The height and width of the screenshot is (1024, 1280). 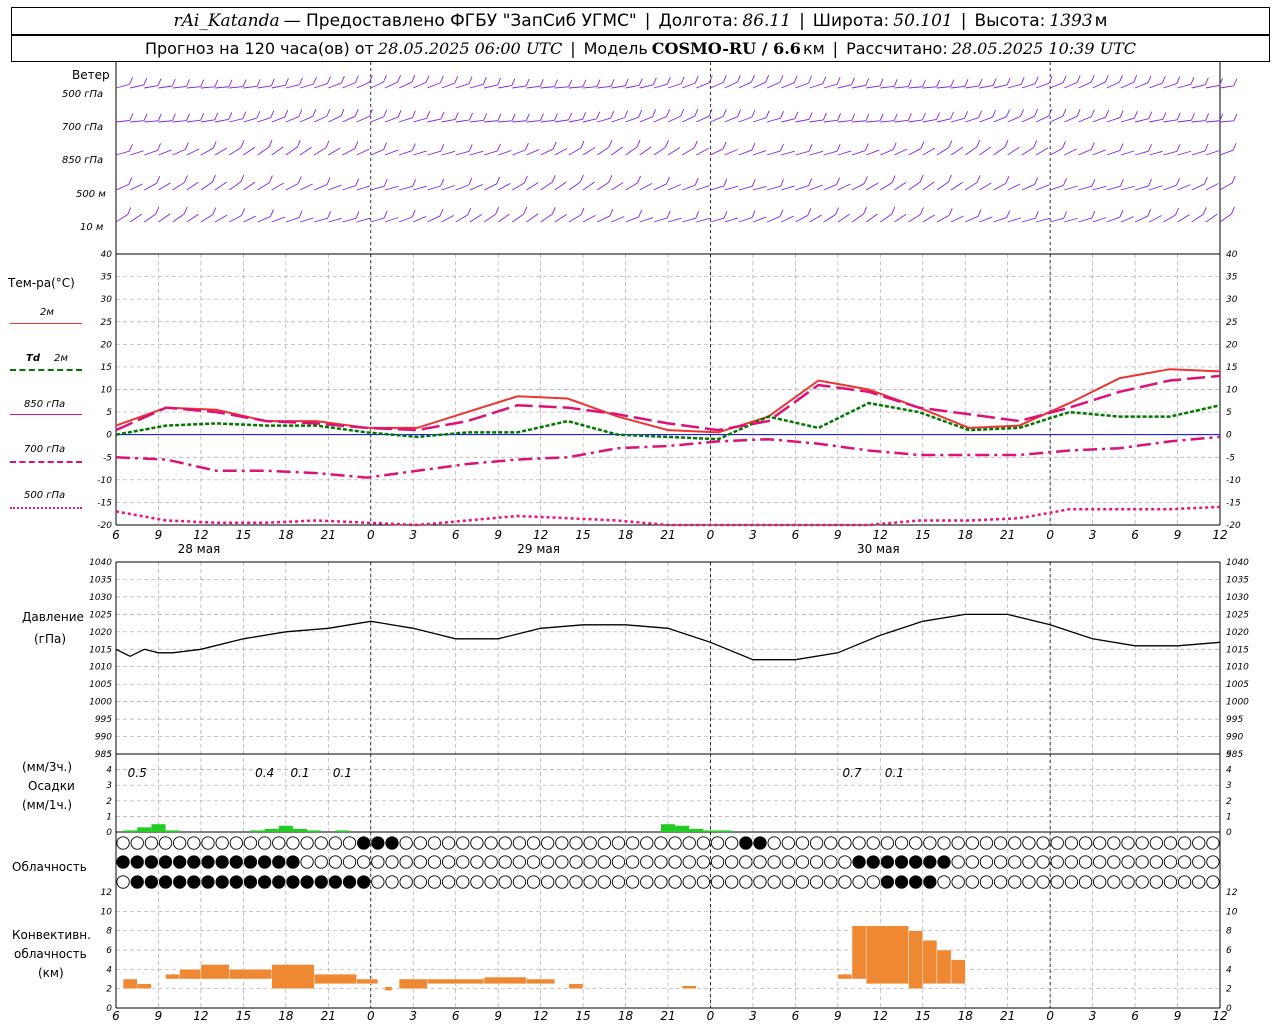 What do you see at coordinates (104, 503) in the screenshot?
I see `temp-tick-left: -15` at bounding box center [104, 503].